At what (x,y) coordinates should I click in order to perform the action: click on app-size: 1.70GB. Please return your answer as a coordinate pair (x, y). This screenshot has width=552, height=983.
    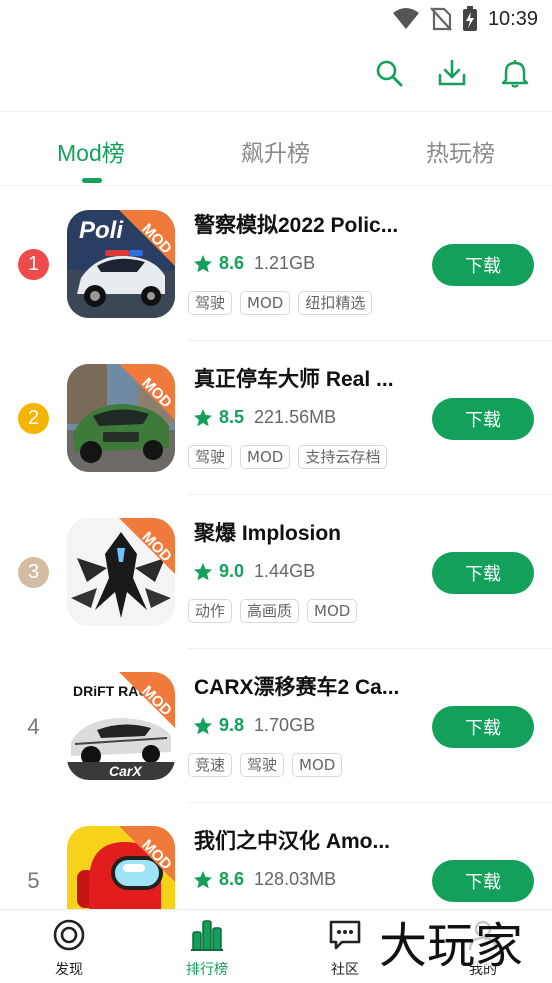
    Looking at the image, I should click on (285, 725).